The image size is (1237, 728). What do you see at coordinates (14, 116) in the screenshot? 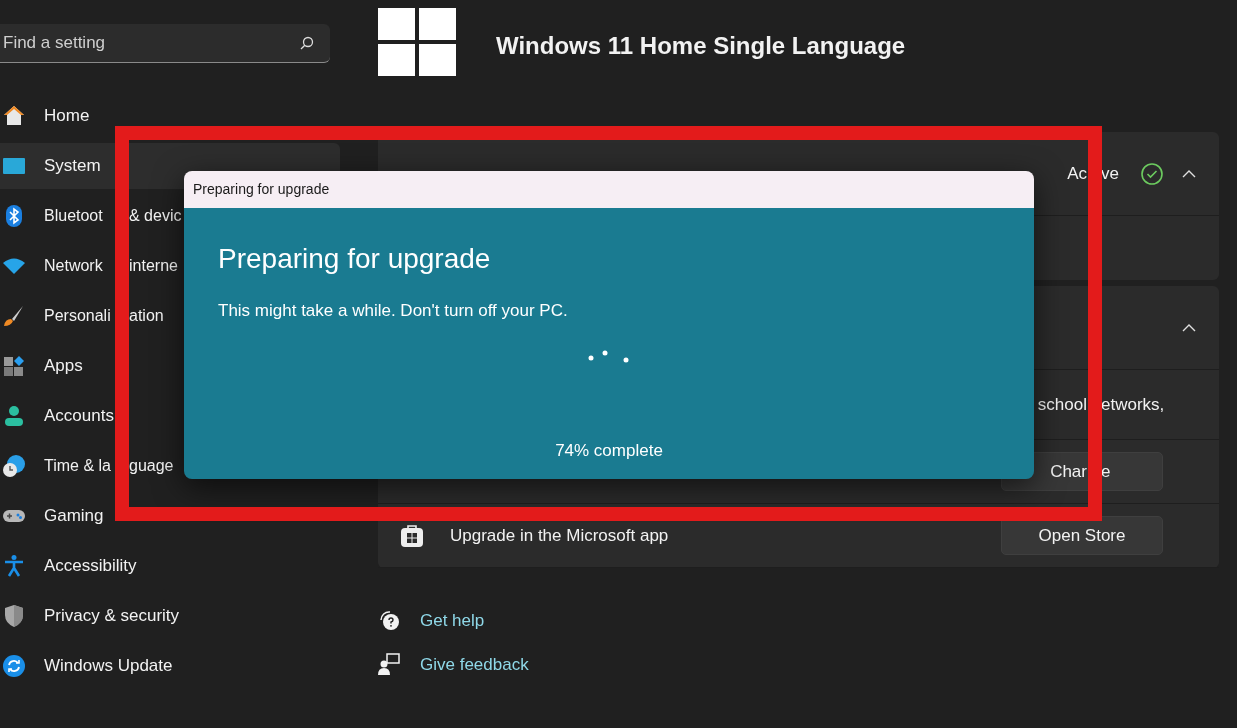
I see `home-icon` at bounding box center [14, 116].